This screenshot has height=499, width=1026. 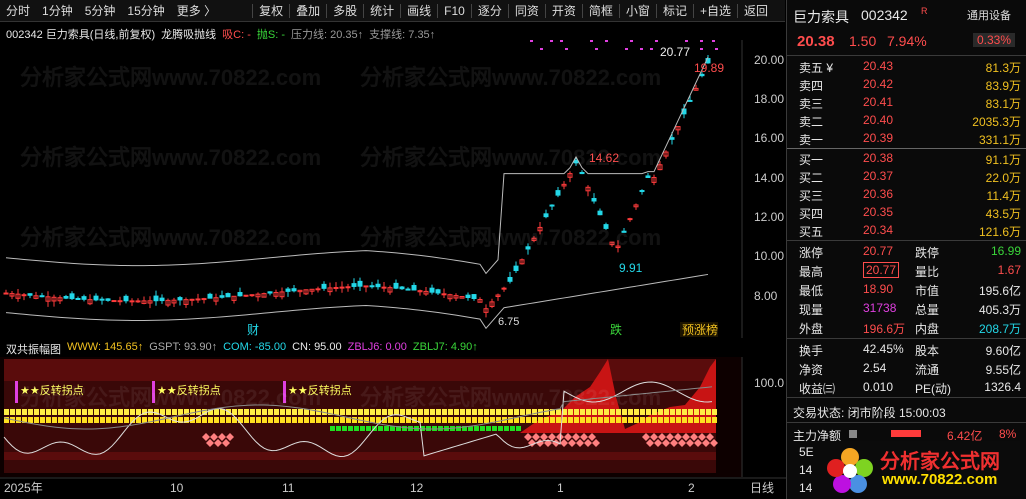 What do you see at coordinates (989, 15) in the screenshot?
I see `sector-name: 通用设备` at bounding box center [989, 15].